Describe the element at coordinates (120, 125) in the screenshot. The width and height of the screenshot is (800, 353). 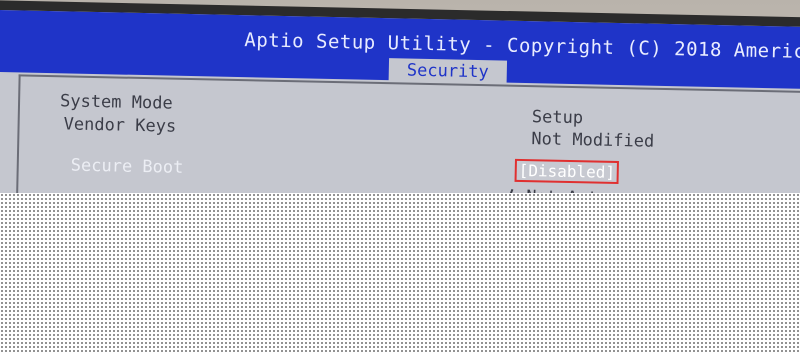
I see `vendor-keys-label: Vendor Keys` at that location.